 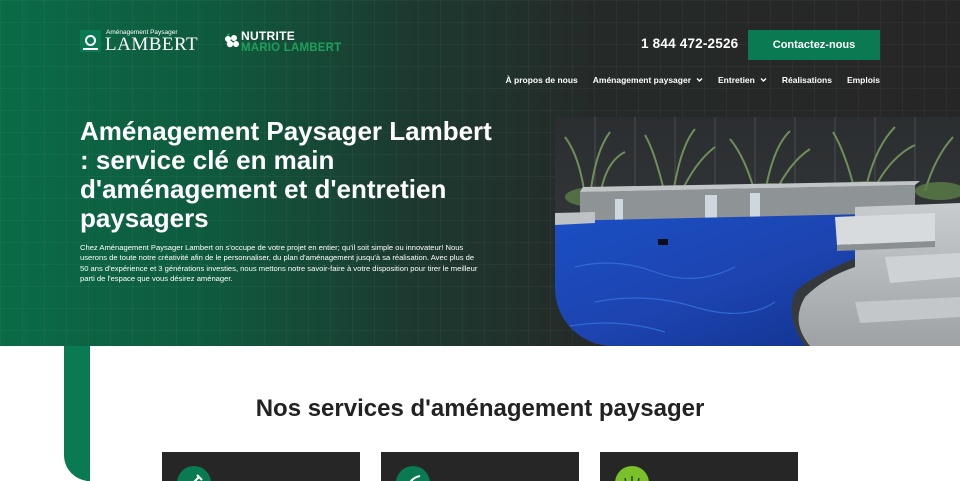 I want to click on nav-item-projects: Réalisations, so click(x=807, y=80).